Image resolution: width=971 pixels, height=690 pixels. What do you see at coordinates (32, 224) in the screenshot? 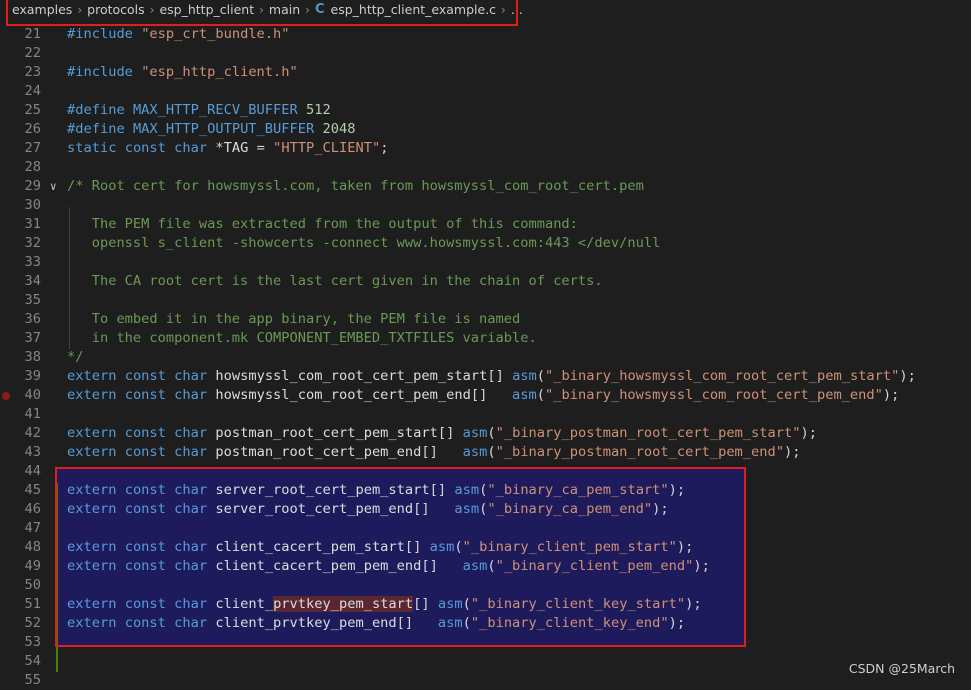
I see `line-number: 31` at bounding box center [32, 224].